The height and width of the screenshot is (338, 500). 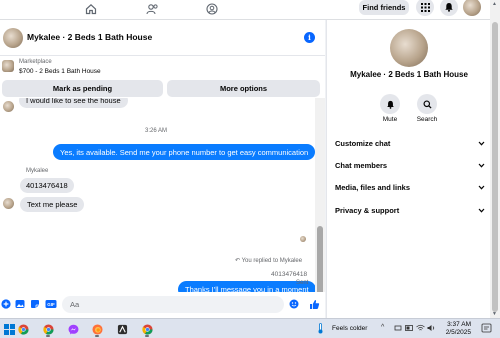 I want to click on profile-avatar, so click(x=472, y=8).